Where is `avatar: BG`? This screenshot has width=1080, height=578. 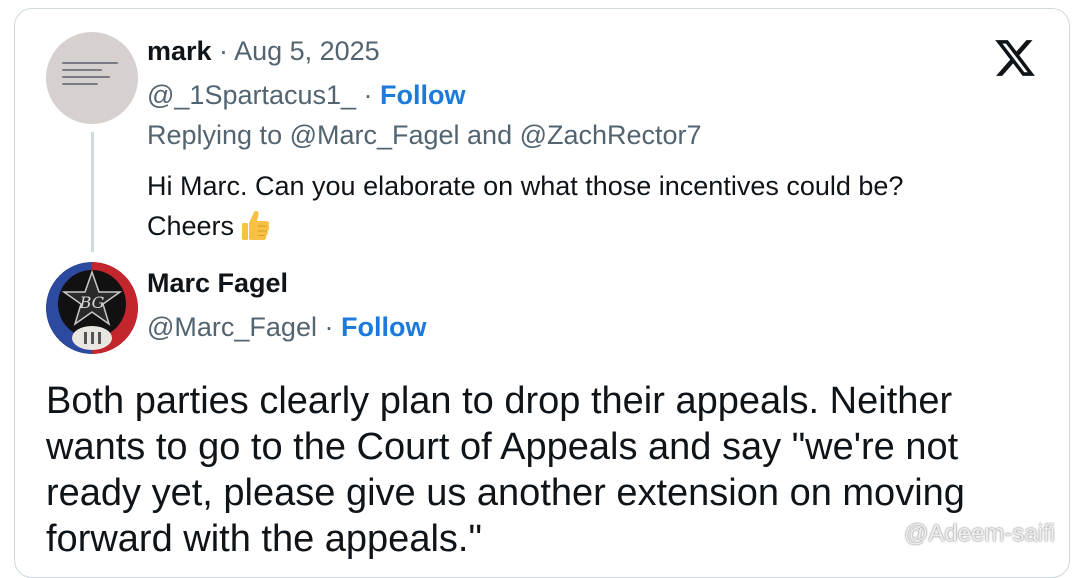
avatar: BG is located at coordinates (92, 308).